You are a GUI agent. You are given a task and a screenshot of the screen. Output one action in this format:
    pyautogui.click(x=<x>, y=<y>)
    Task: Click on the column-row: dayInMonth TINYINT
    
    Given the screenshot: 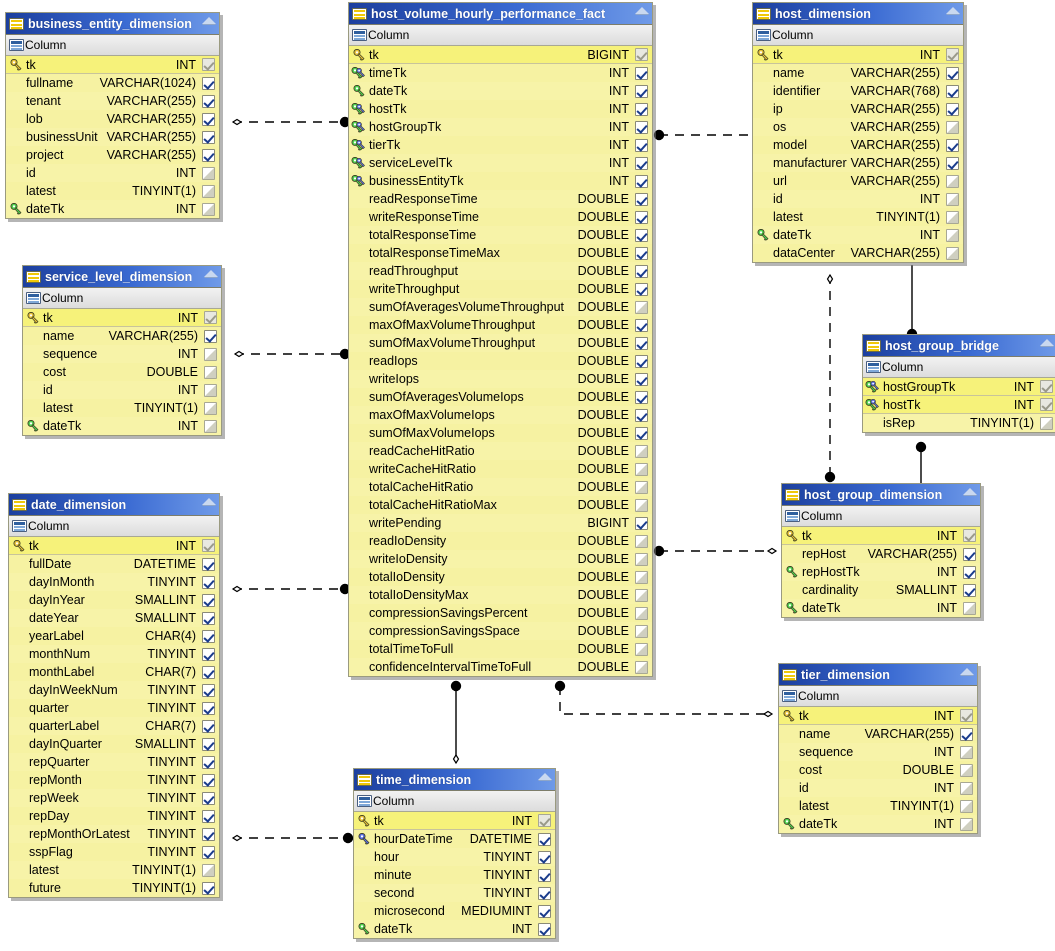 What is the action you would take?
    pyautogui.click(x=114, y=582)
    